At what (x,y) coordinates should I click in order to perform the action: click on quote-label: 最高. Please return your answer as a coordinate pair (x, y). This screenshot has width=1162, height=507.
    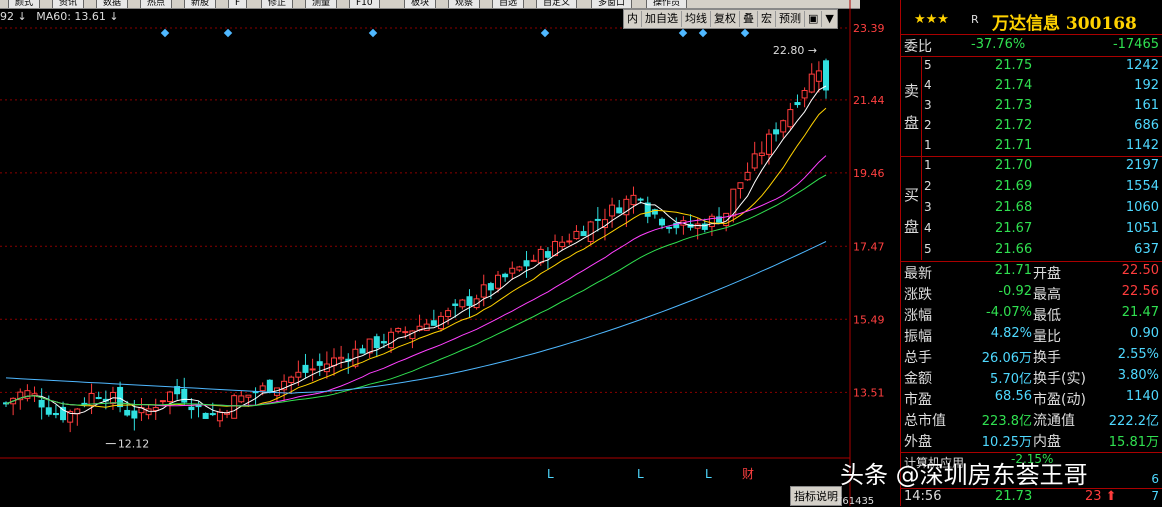
    Looking at the image, I should click on (1047, 295).